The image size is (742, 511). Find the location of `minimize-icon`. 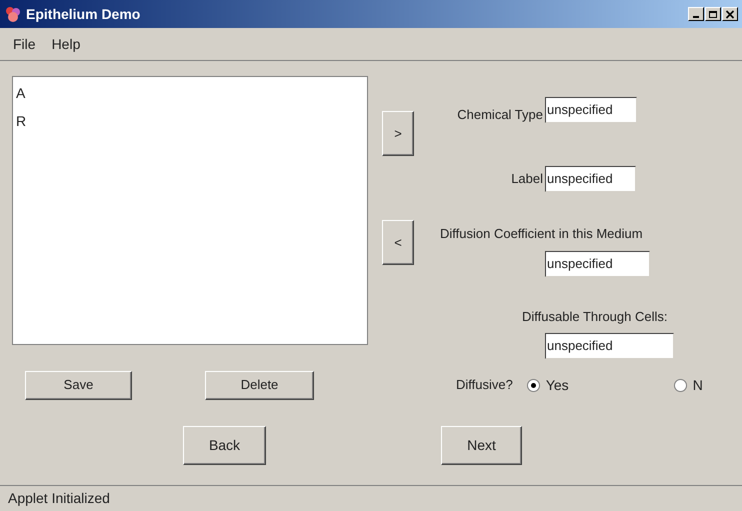

minimize-icon is located at coordinates (696, 14).